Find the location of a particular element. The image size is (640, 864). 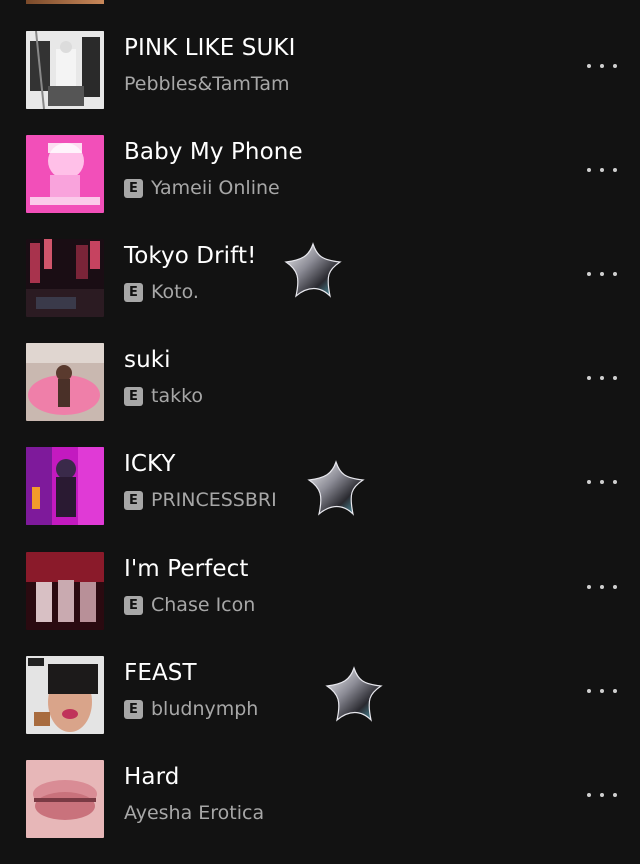

track-title: suki is located at coordinates (147, 360).